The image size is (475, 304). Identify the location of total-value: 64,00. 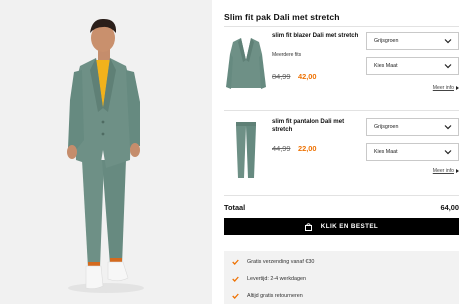
(450, 207).